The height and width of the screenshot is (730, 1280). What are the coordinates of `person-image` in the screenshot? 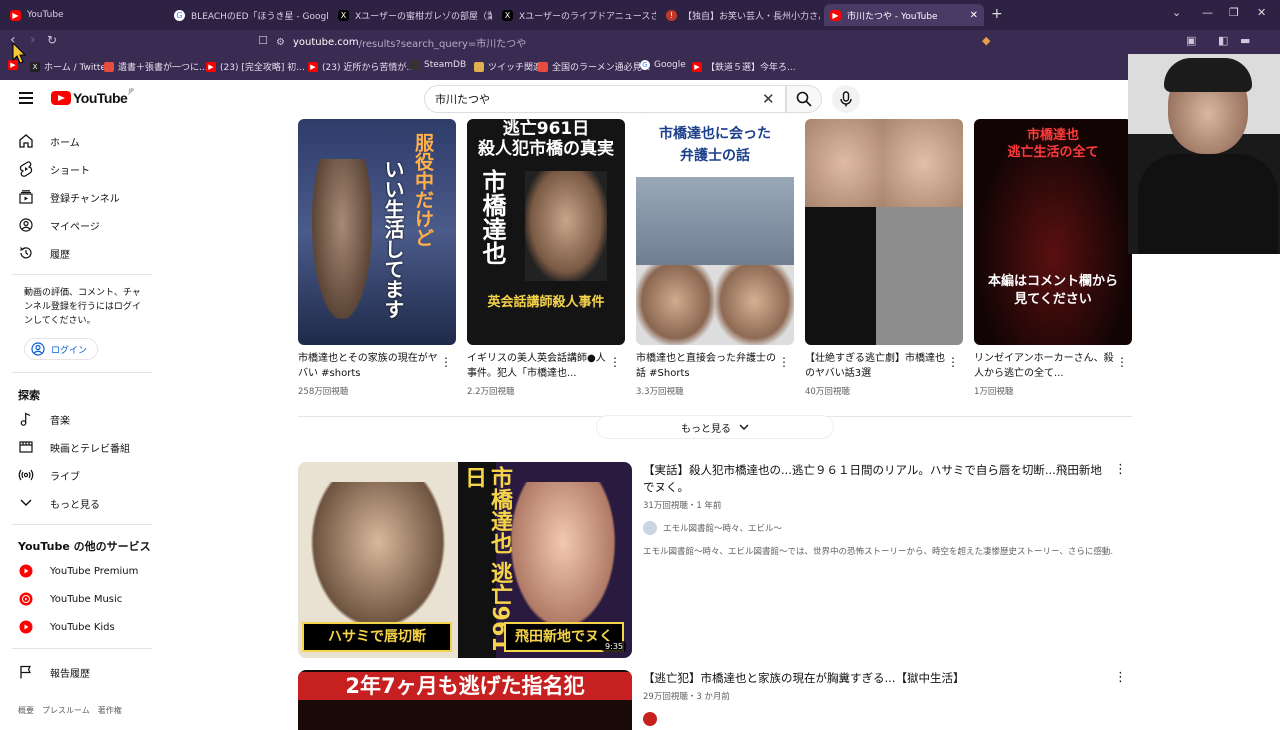 It's located at (675, 305).